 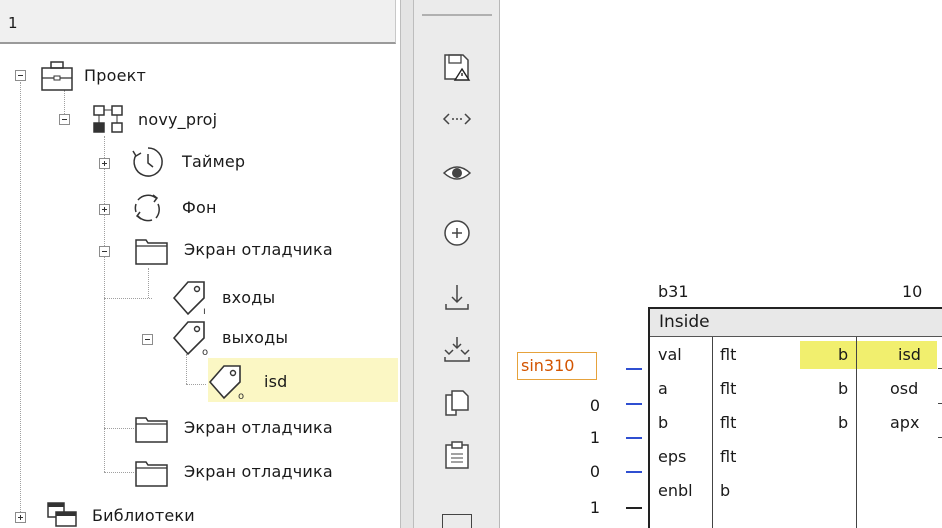 What do you see at coordinates (199, 207) in the screenshot?
I see `tree-item-label: Фон` at bounding box center [199, 207].